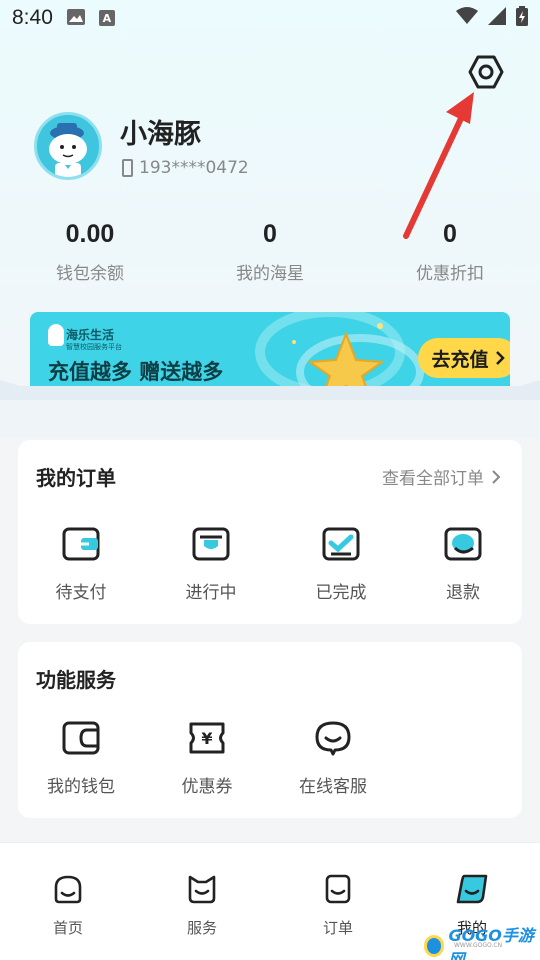  What do you see at coordinates (270, 409) in the screenshot?
I see `banner-shelf` at bounding box center [270, 409].